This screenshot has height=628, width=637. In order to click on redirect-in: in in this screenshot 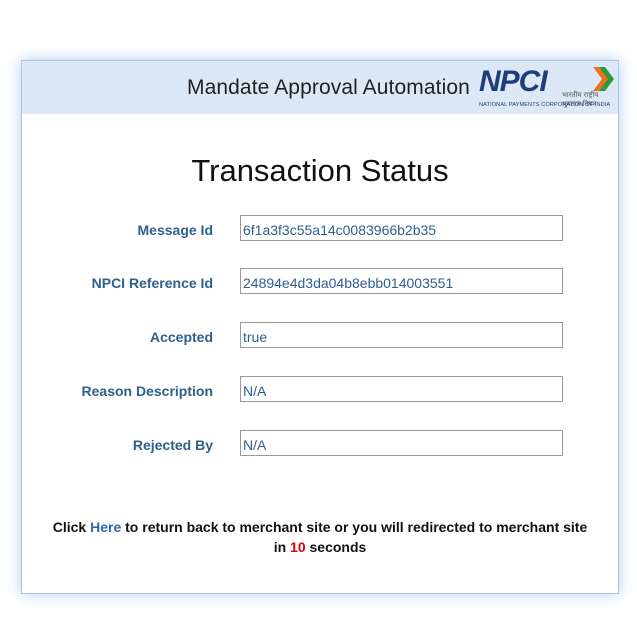, I will do `click(280, 547)`.